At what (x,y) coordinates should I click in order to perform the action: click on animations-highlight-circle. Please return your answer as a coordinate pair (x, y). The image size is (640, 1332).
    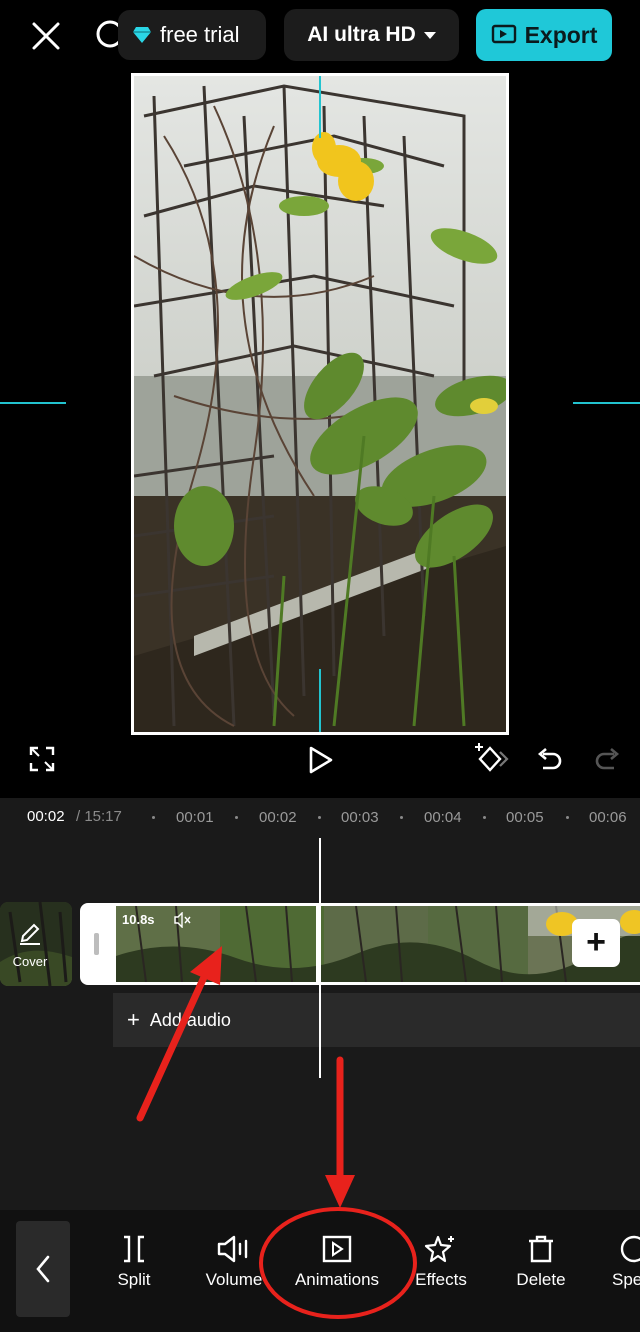
    Looking at the image, I should click on (338, 1263).